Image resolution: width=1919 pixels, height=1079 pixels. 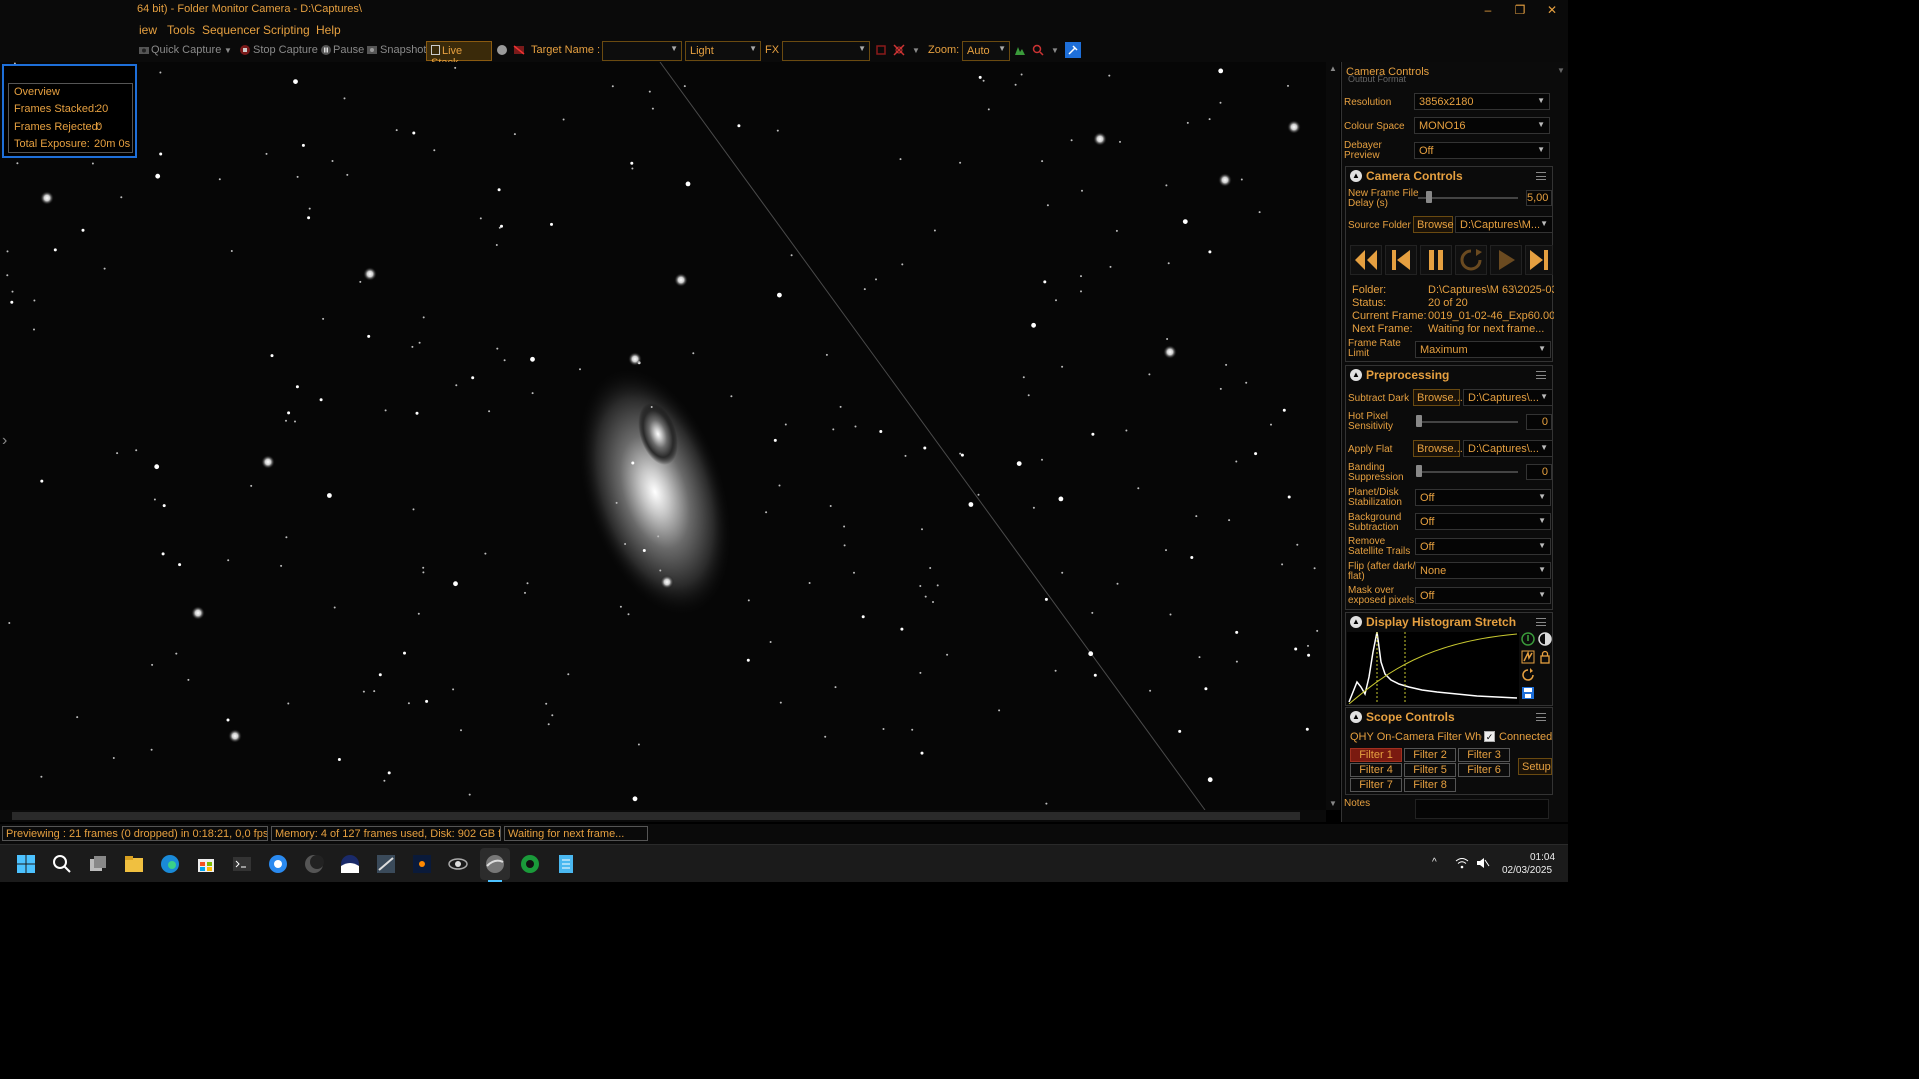 What do you see at coordinates (1539, 260) in the screenshot?
I see `skip-forward-button` at bounding box center [1539, 260].